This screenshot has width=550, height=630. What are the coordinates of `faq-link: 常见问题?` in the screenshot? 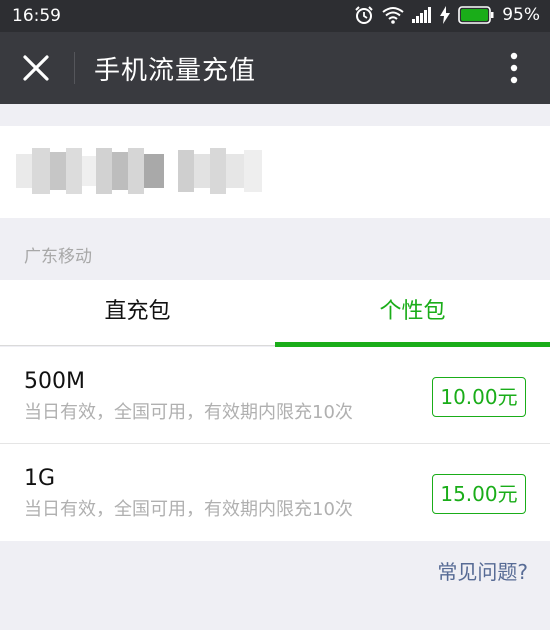 It's located at (482, 570).